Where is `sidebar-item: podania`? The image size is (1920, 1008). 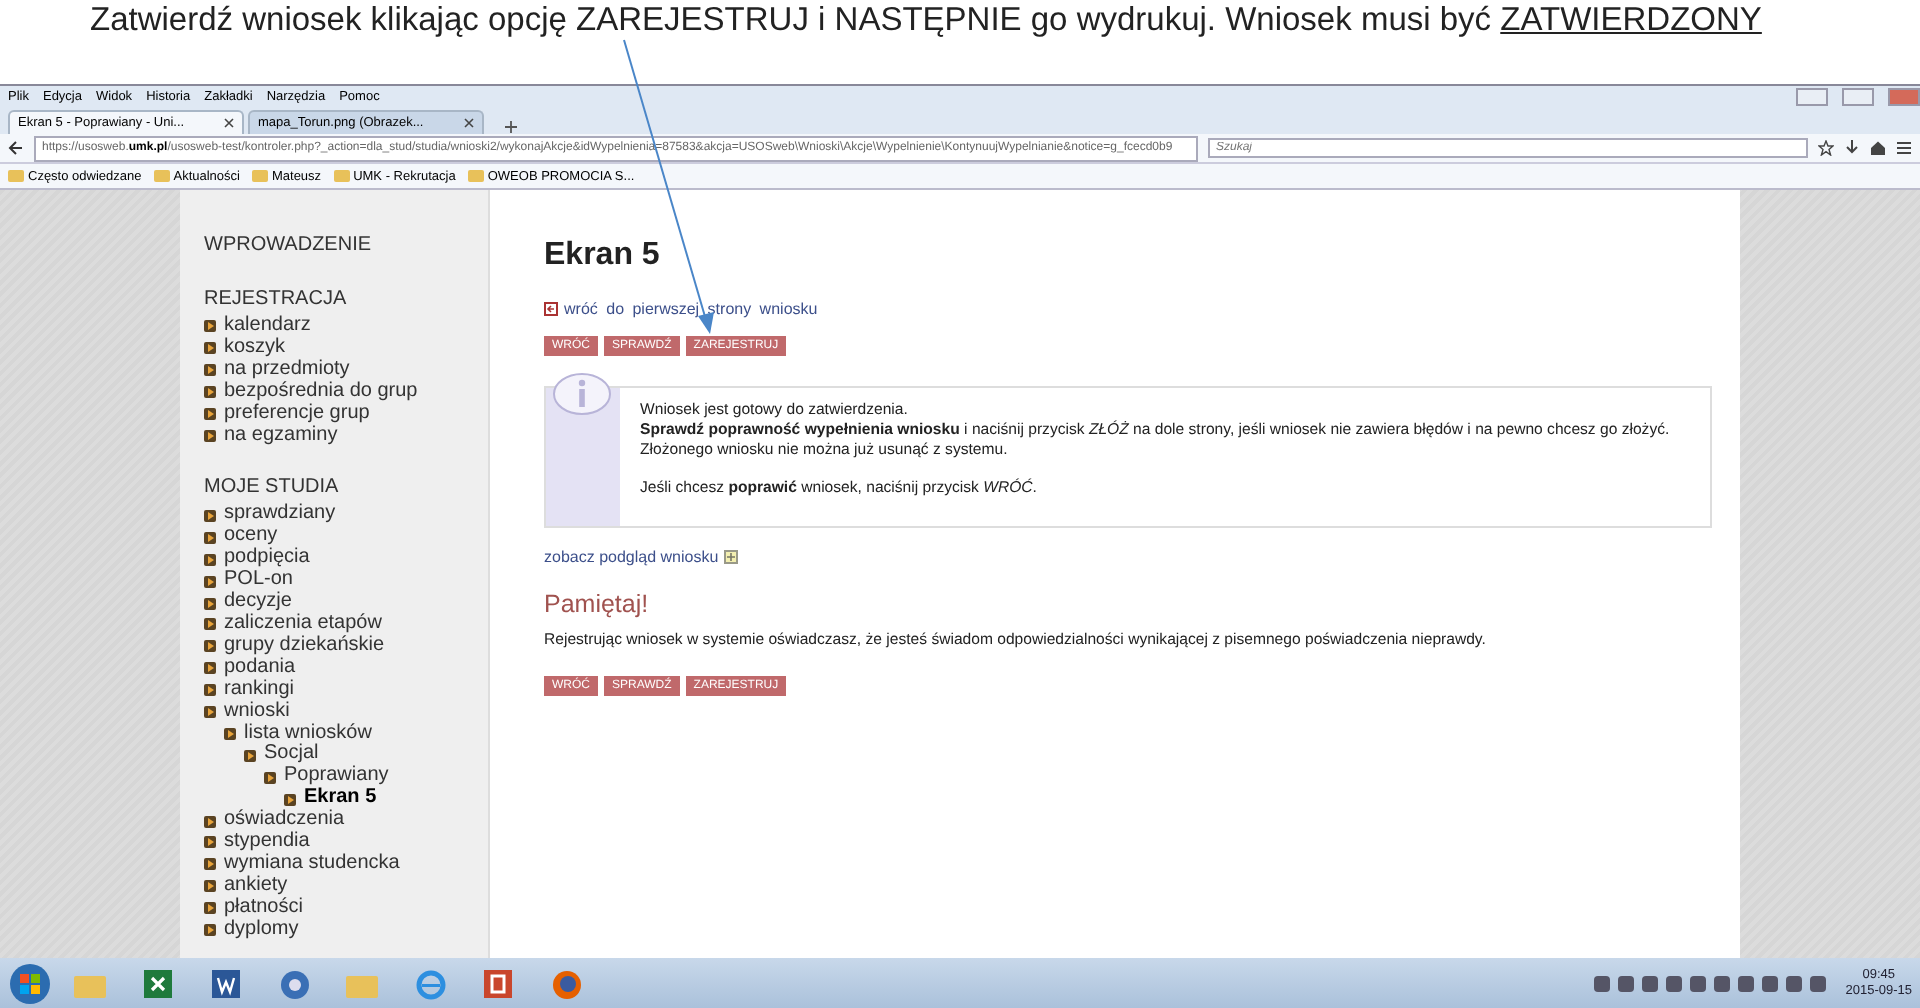
sidebar-item: podania is located at coordinates (346, 668).